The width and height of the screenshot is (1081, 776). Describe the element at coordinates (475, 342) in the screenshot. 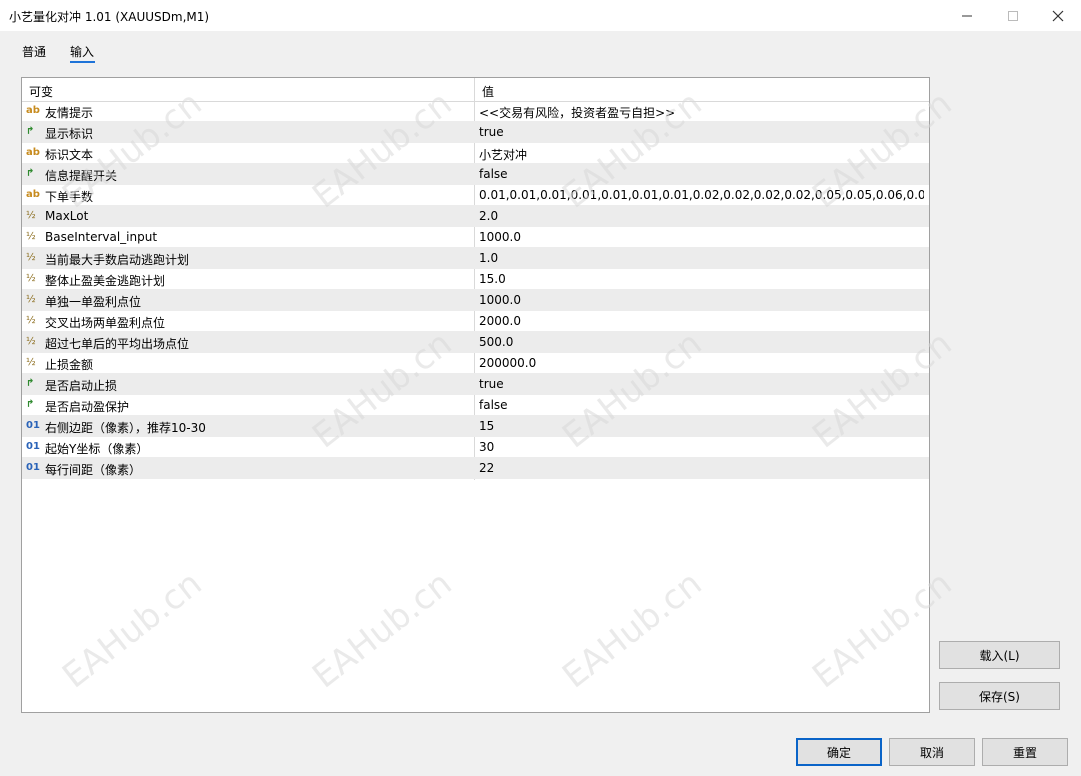

I see `table-row: ½ 超过七单后的平均出场点位 500.0` at that location.